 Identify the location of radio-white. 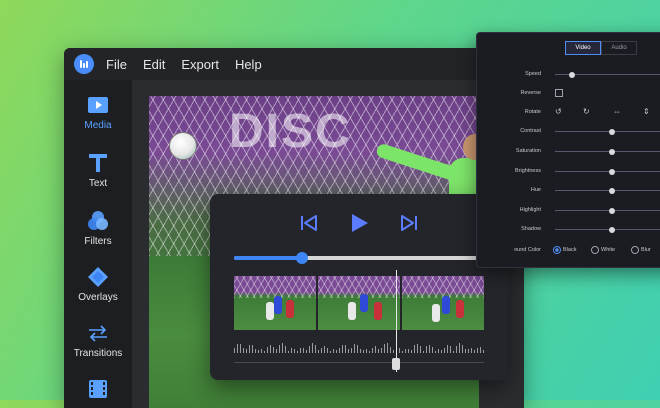
(595, 250).